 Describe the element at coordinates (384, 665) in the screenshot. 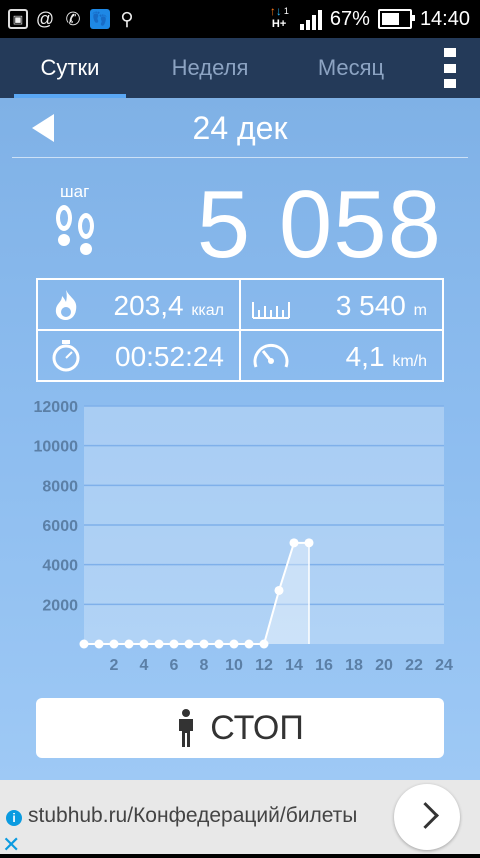

I see `x-tick-label: 20` at that location.